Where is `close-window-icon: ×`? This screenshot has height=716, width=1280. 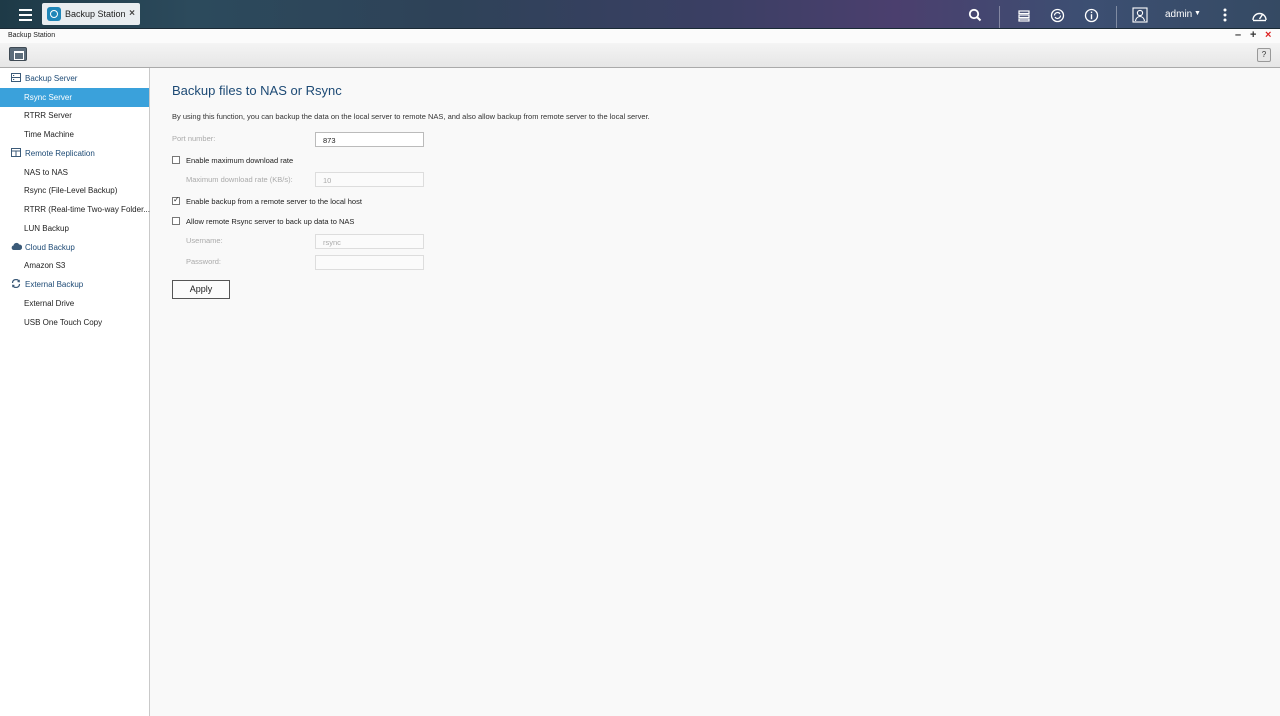 close-window-icon: × is located at coordinates (1268, 35).